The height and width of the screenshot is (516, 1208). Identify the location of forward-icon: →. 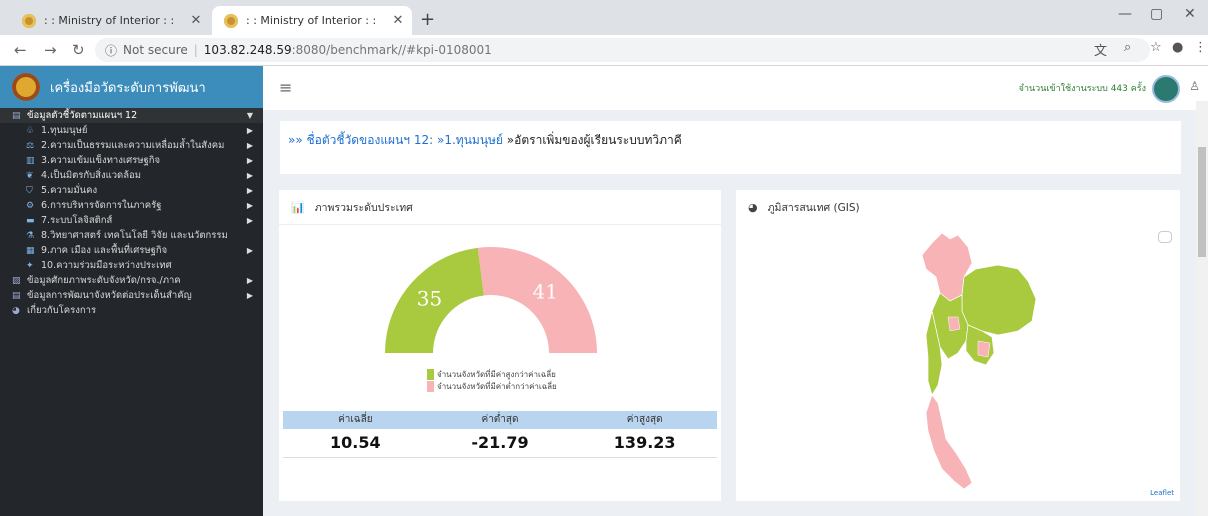
(50, 50).